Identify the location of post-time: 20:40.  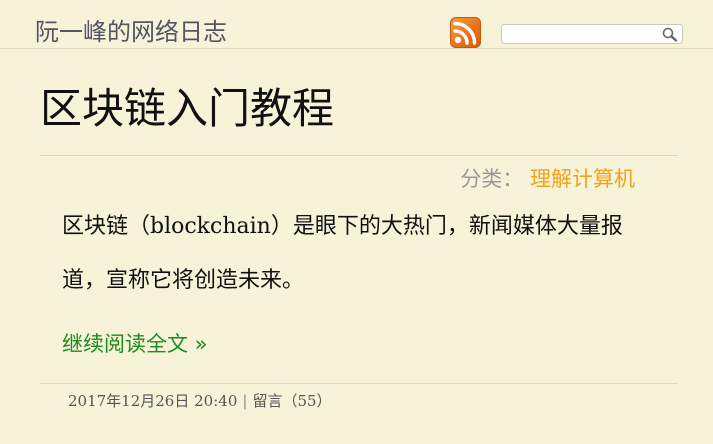
(216, 401).